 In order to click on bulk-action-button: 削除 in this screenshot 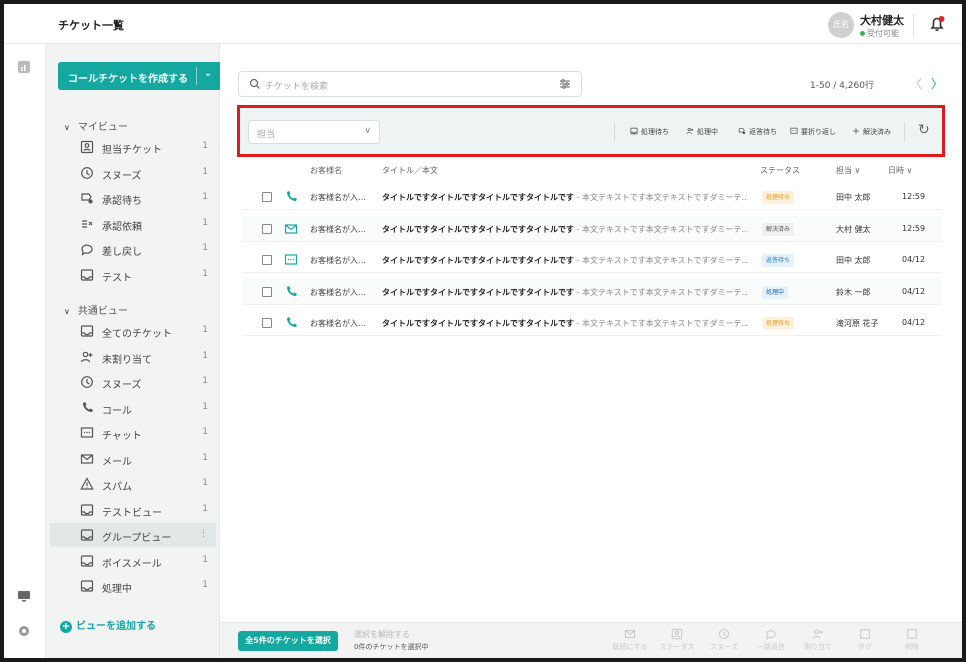, I will do `click(912, 640)`.